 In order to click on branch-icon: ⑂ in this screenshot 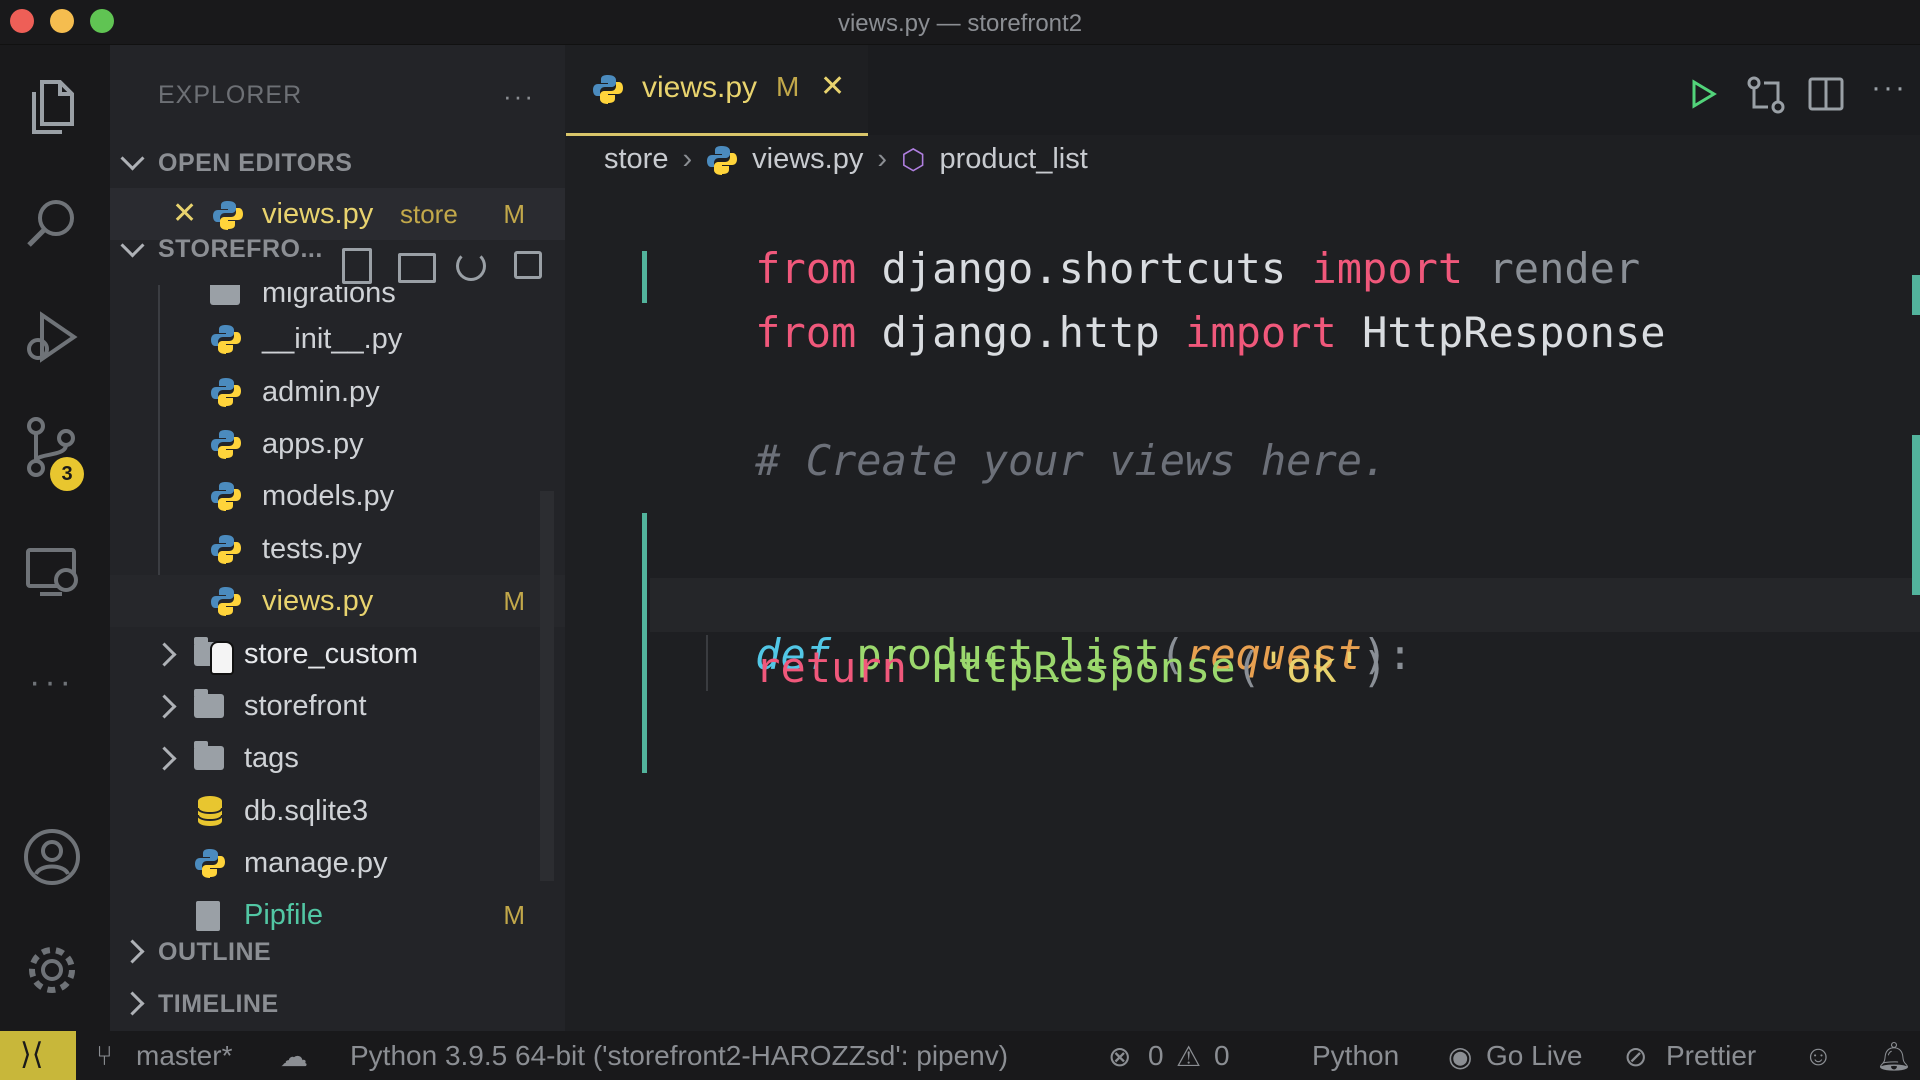, I will do `click(104, 1056)`.